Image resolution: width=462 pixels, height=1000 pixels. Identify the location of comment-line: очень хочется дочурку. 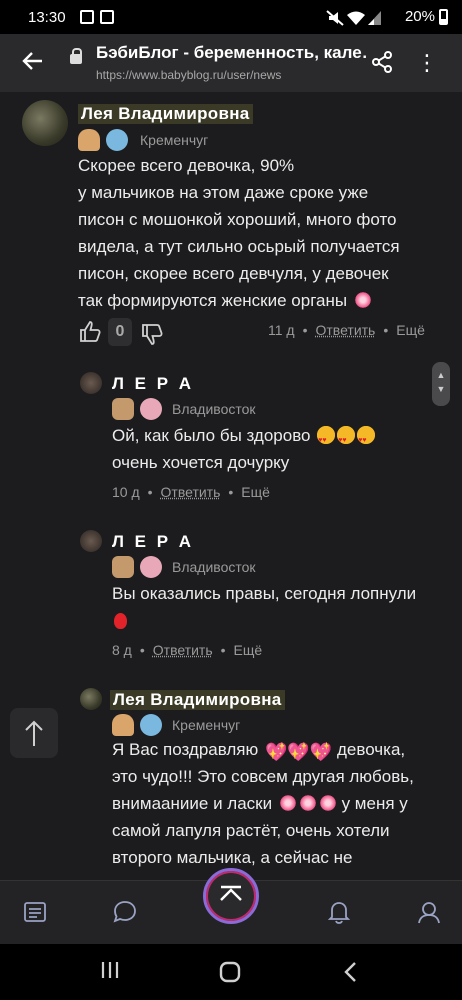
(201, 462).